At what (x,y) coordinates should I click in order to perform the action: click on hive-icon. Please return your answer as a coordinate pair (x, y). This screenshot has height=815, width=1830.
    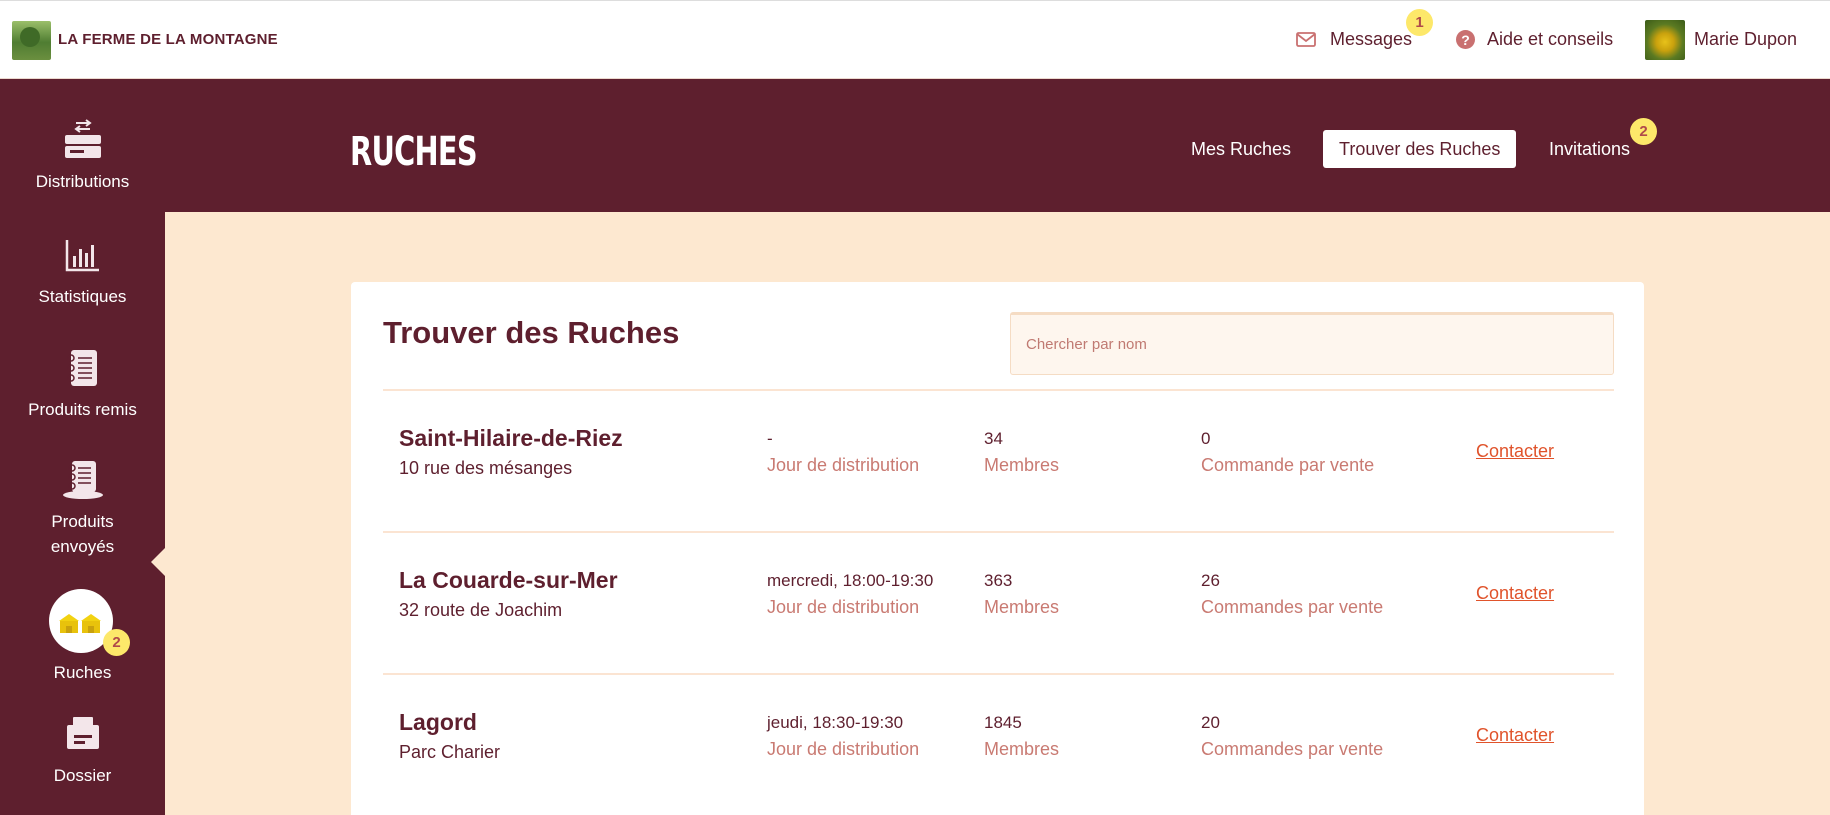
    Looking at the image, I should click on (80, 623).